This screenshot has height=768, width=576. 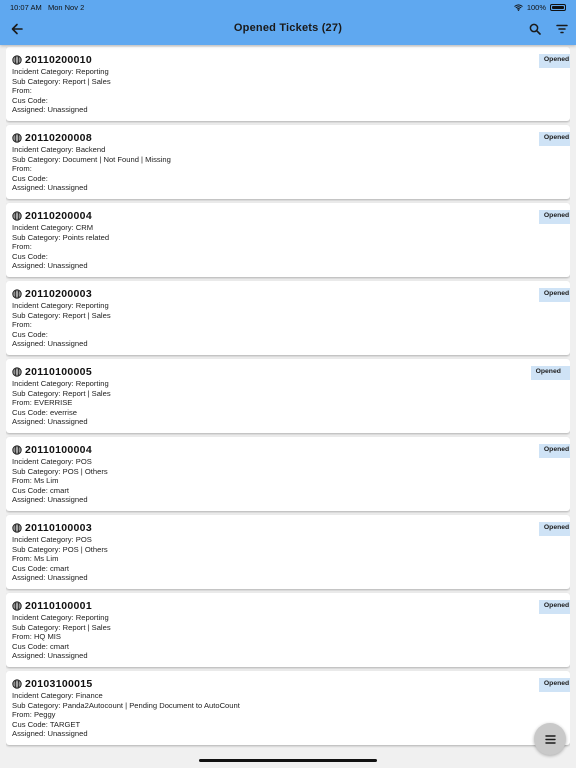 What do you see at coordinates (288, 60) in the screenshot?
I see `ticket-header: 20110200010` at bounding box center [288, 60].